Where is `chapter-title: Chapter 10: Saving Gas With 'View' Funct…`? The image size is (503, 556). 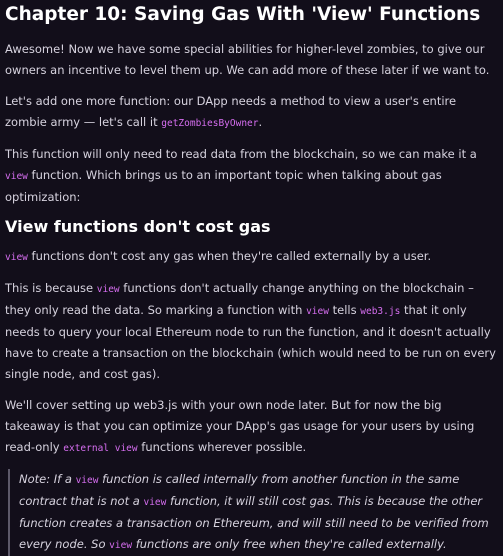
chapter-title: Chapter 10: Saving Gas With 'View' Funct… is located at coordinates (243, 14).